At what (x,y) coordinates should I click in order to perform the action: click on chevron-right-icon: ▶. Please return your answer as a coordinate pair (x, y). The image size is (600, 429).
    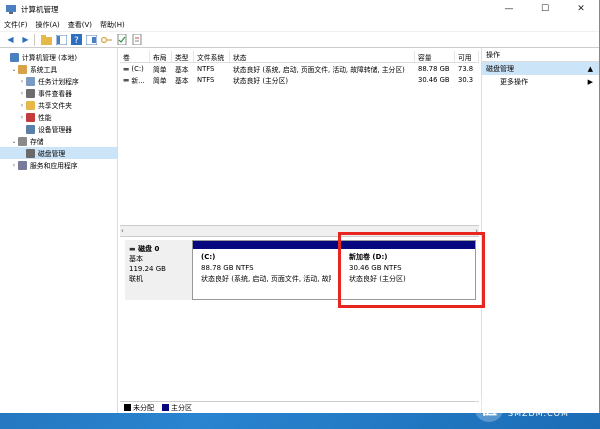
    Looking at the image, I should click on (590, 81).